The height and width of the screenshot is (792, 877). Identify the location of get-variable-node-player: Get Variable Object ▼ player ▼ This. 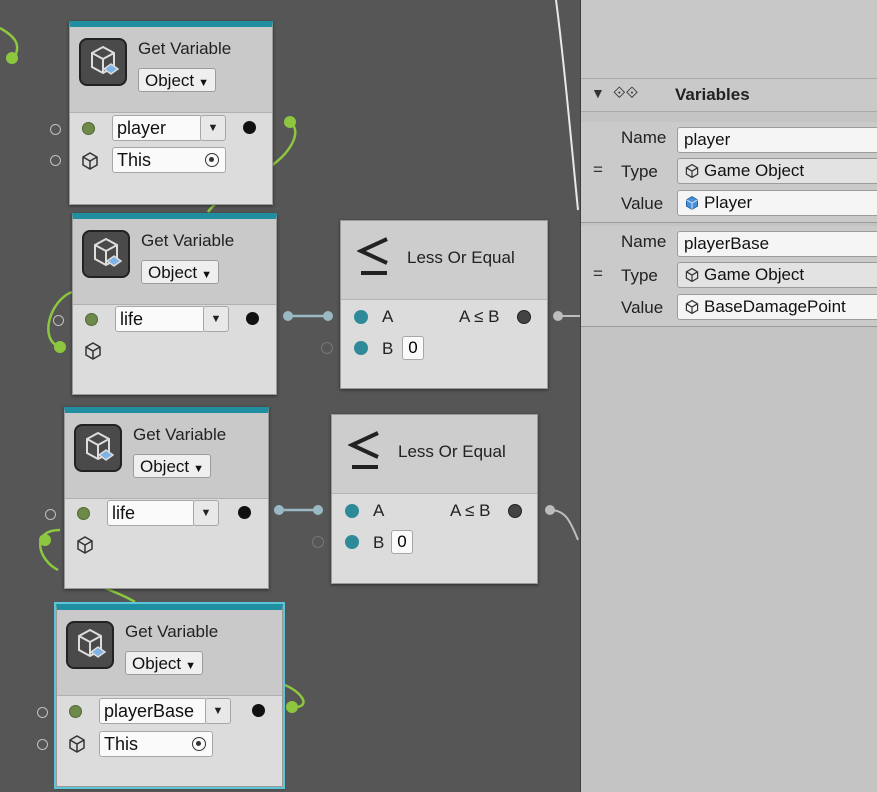
(161, 113).